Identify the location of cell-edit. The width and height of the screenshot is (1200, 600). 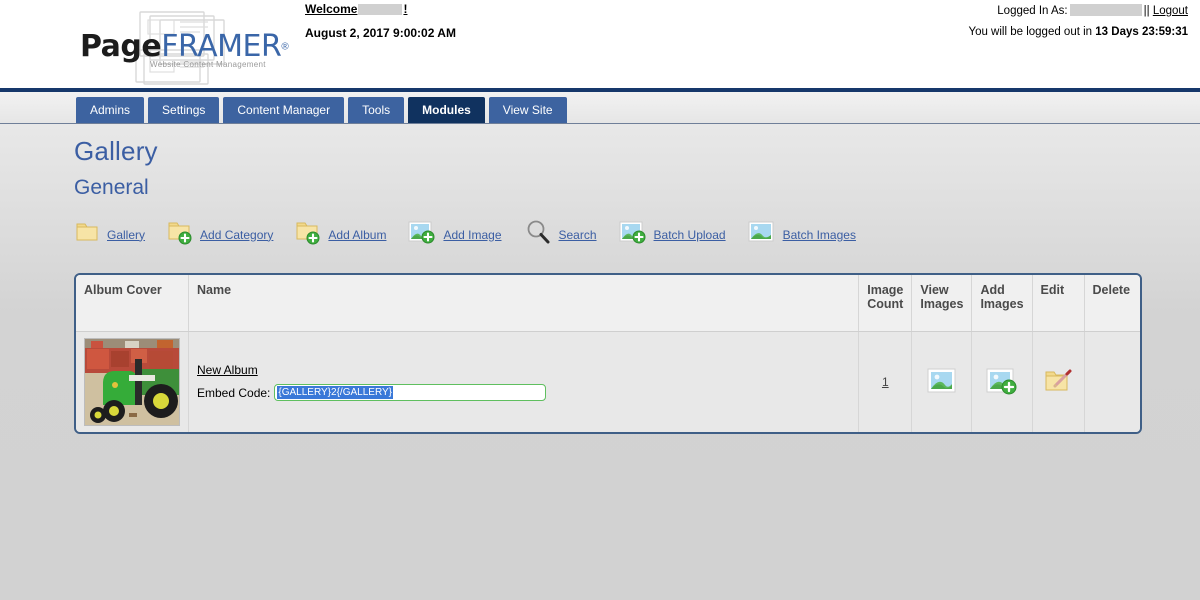
(1058, 381).